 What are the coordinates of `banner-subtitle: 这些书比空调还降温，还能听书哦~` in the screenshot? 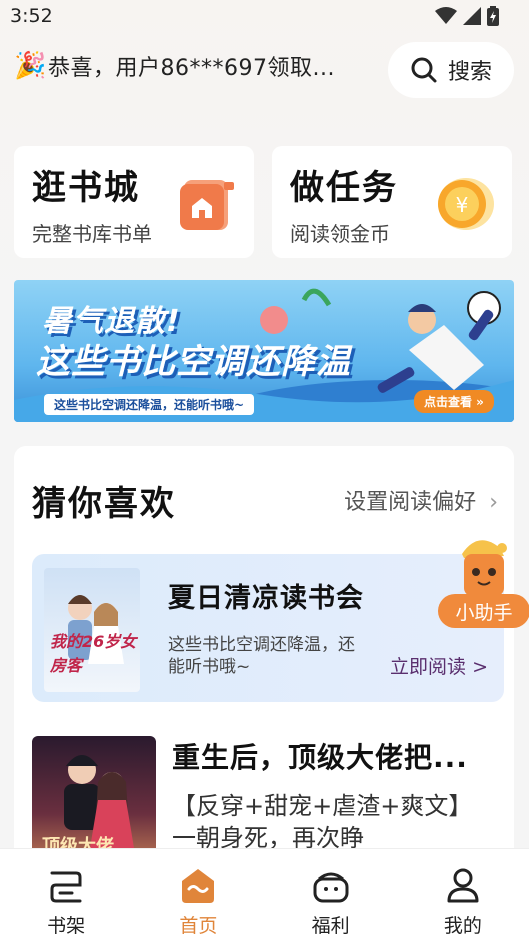 It's located at (149, 404).